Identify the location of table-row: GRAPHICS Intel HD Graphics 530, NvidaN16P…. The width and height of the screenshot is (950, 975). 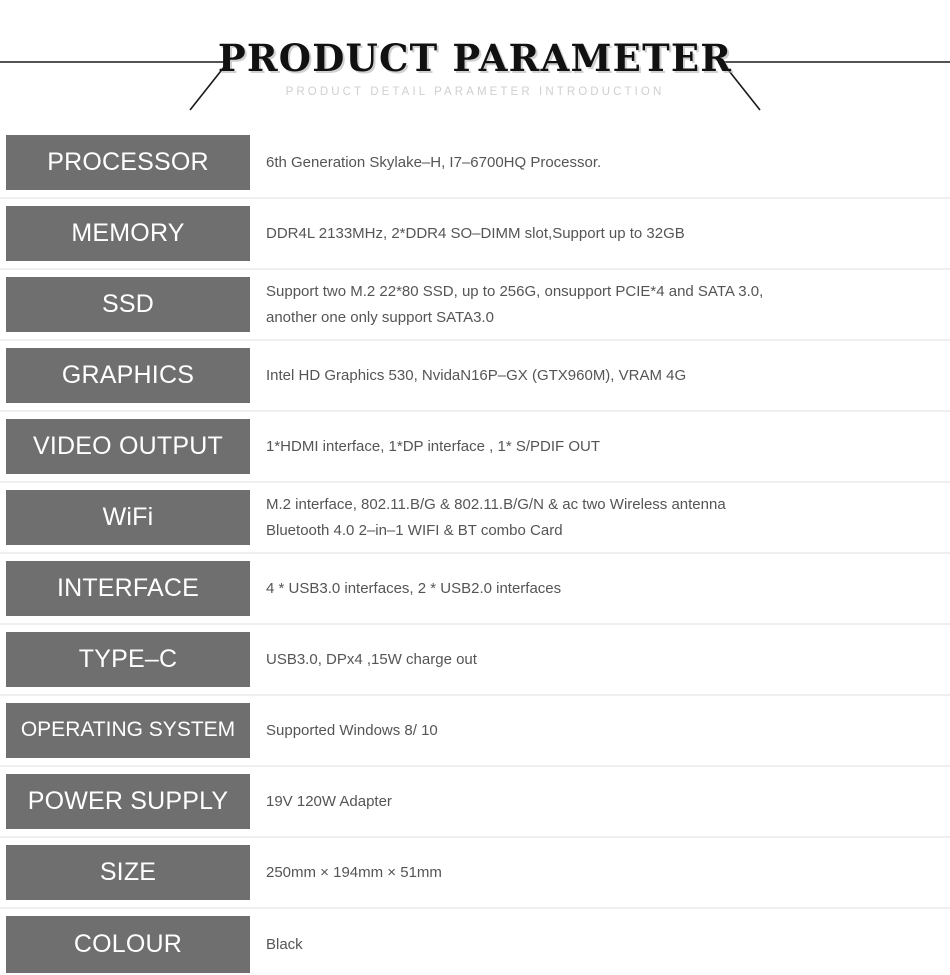
(475, 376).